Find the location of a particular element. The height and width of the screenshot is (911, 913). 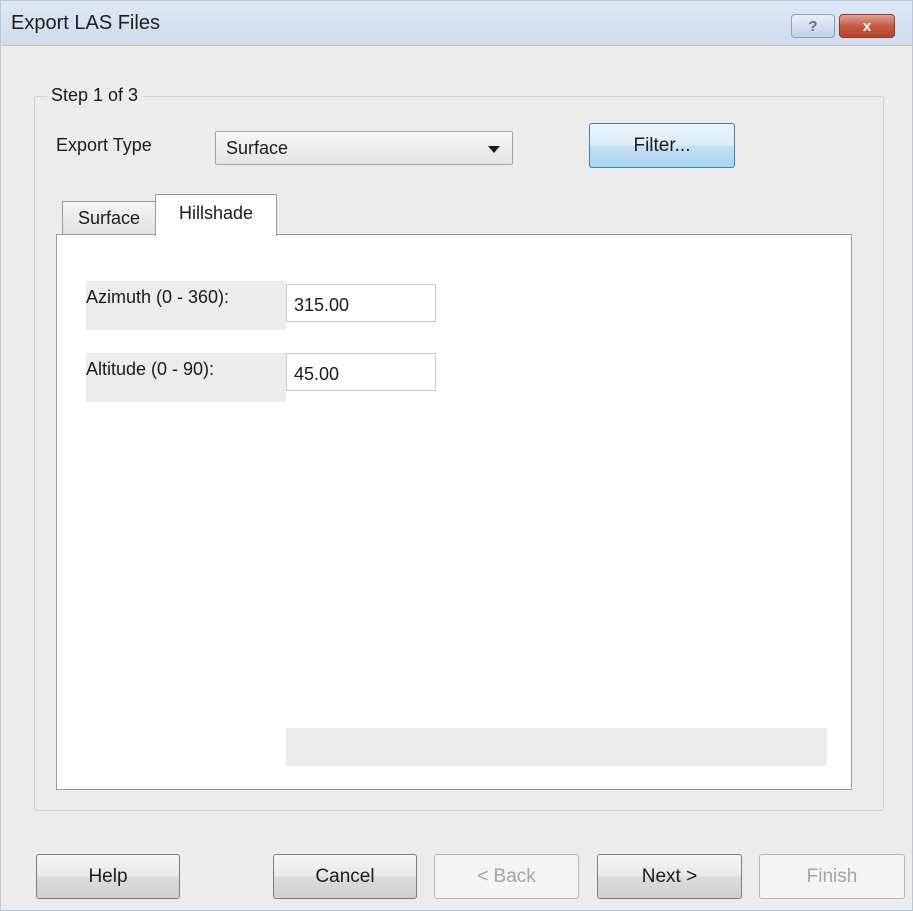

azimuth-label: Azimuth (0 - 360): is located at coordinates (186, 305).